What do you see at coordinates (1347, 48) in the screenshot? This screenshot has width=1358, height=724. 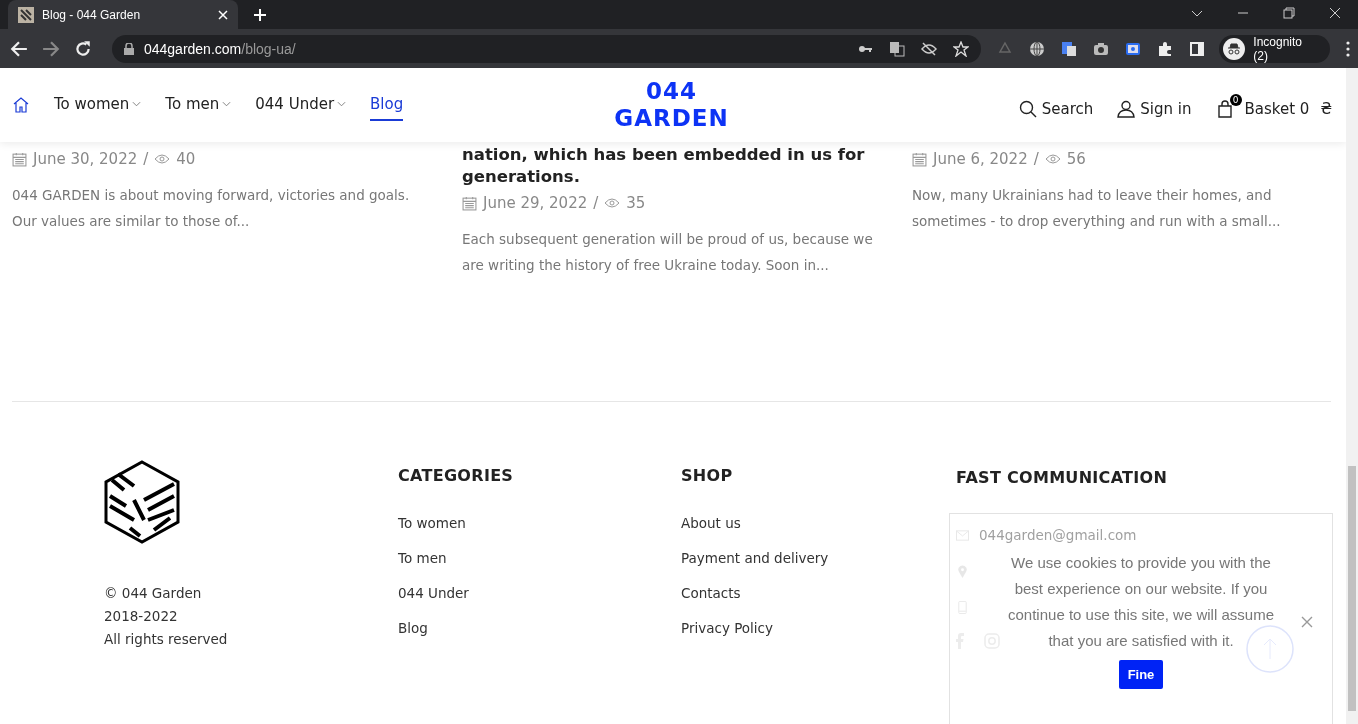 I see `menu-icon` at bounding box center [1347, 48].